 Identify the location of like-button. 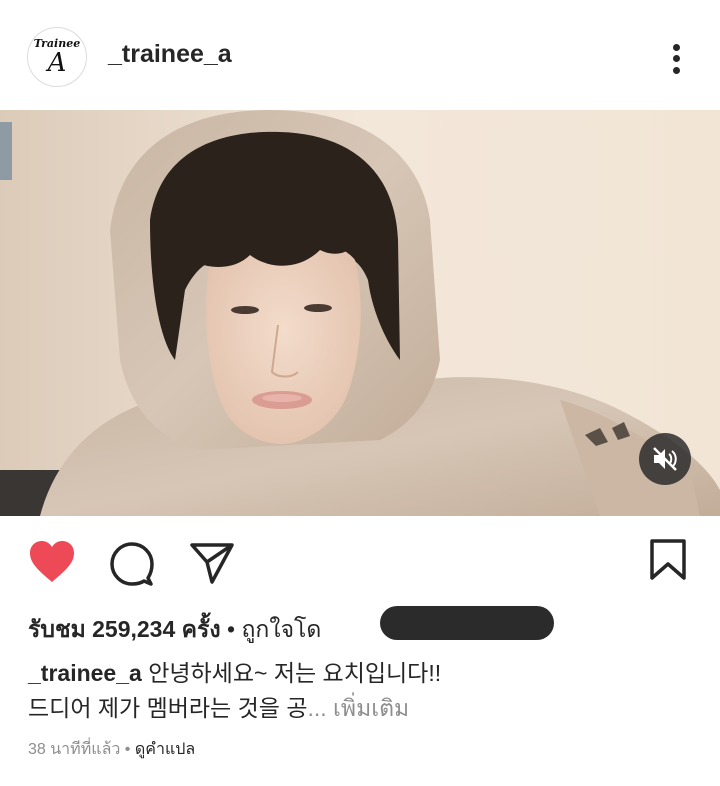
(52, 562).